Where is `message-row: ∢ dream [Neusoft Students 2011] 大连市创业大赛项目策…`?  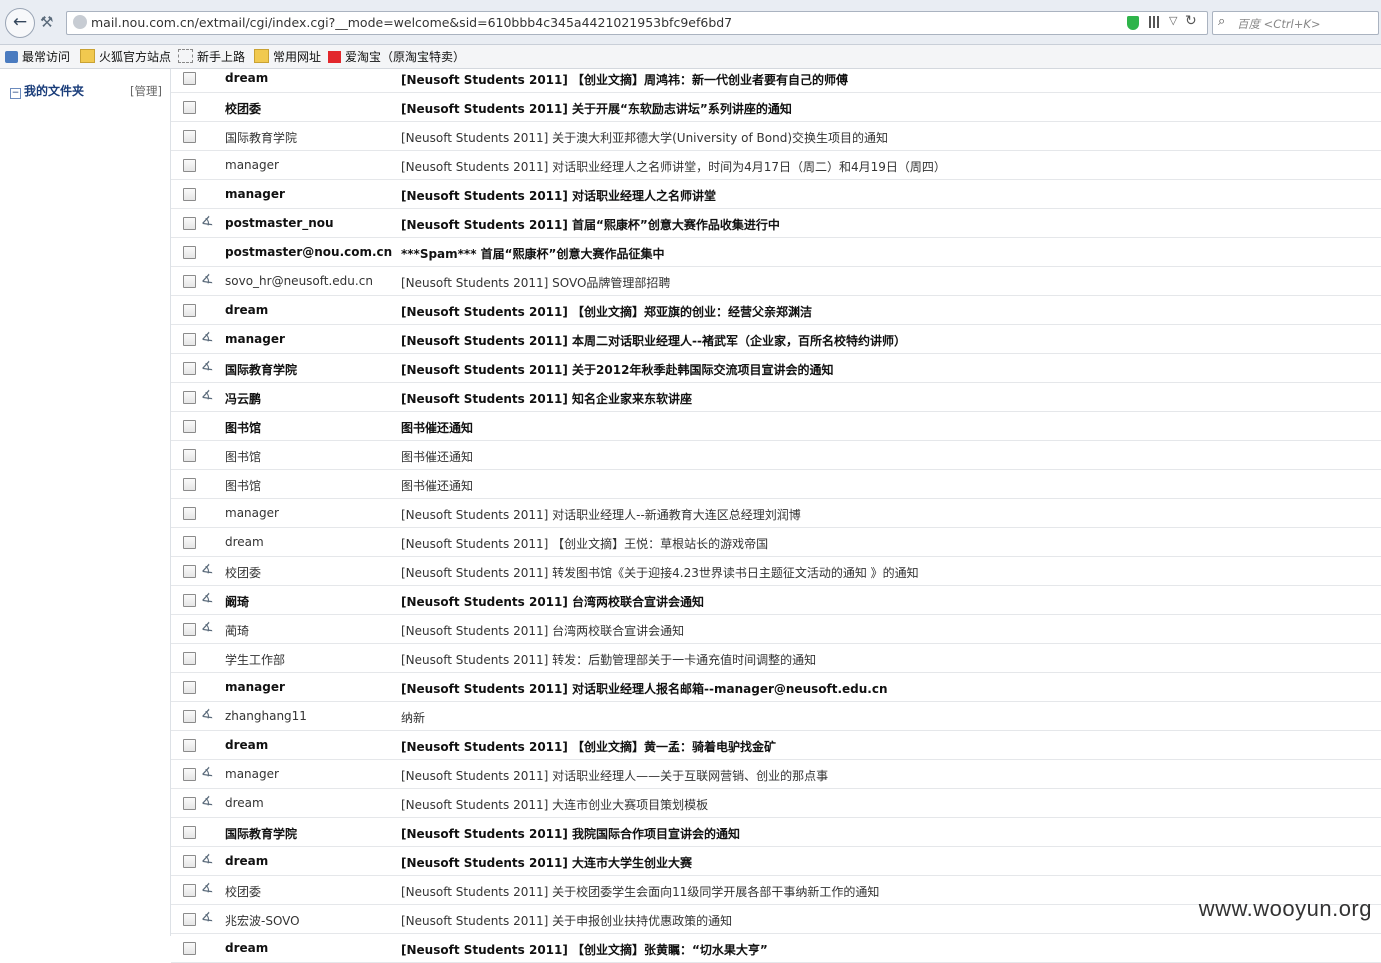
message-row: ∢ dream [Neusoft Students 2011] 大连市创业大赛项目策… is located at coordinates (776, 803).